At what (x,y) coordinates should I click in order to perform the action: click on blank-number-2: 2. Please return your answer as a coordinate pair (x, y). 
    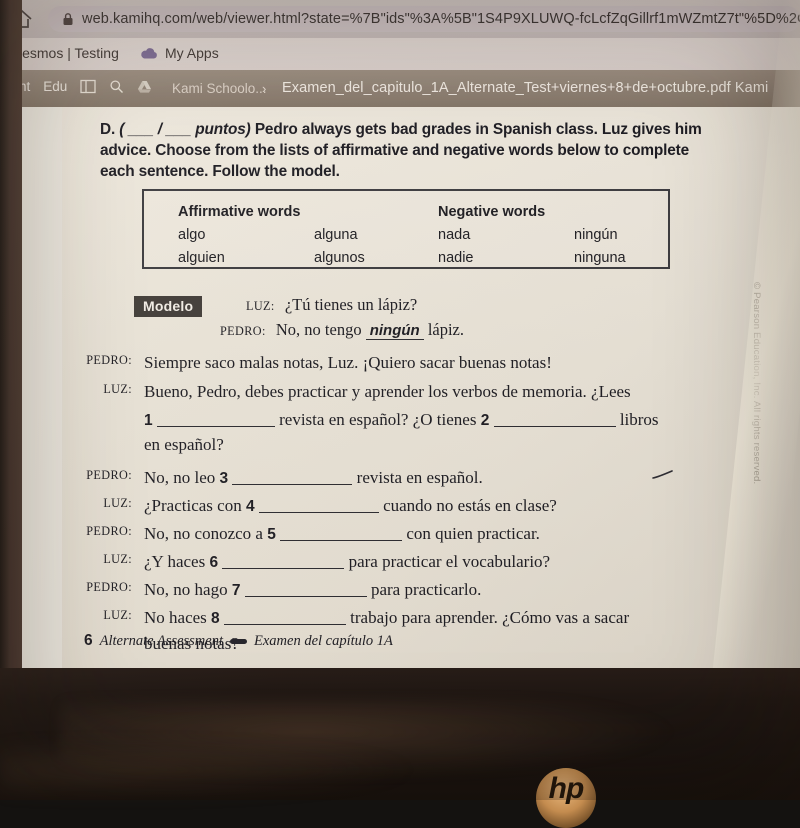
    Looking at the image, I should click on (485, 420).